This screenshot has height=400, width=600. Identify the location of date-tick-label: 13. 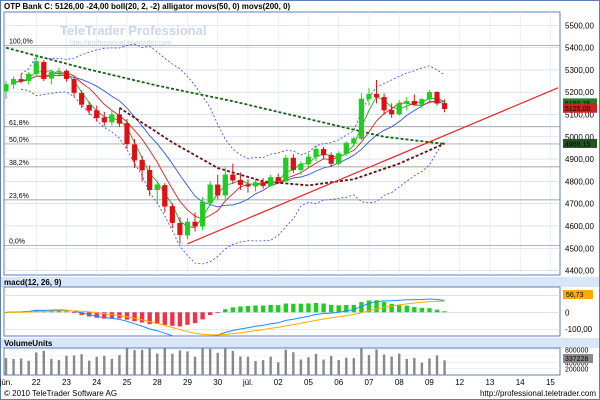
(489, 382).